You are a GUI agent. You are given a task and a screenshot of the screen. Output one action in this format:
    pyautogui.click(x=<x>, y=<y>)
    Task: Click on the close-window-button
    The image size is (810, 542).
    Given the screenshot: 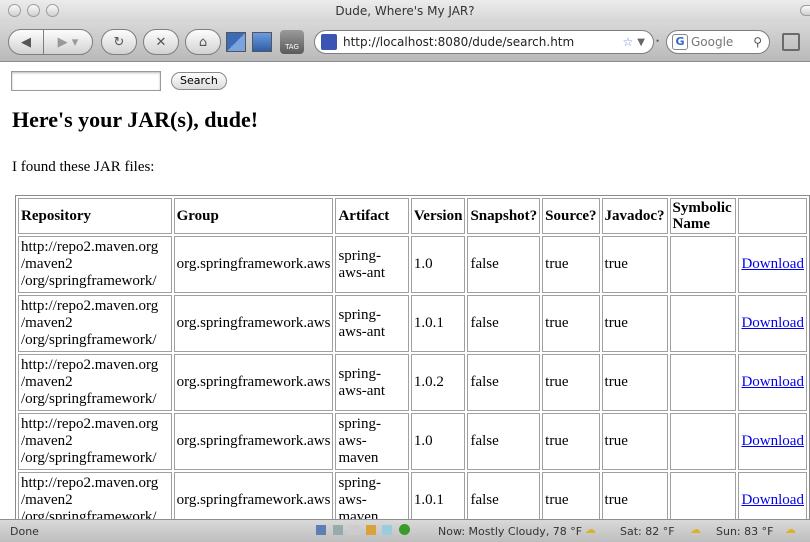 What is the action you would take?
    pyautogui.click(x=14, y=10)
    